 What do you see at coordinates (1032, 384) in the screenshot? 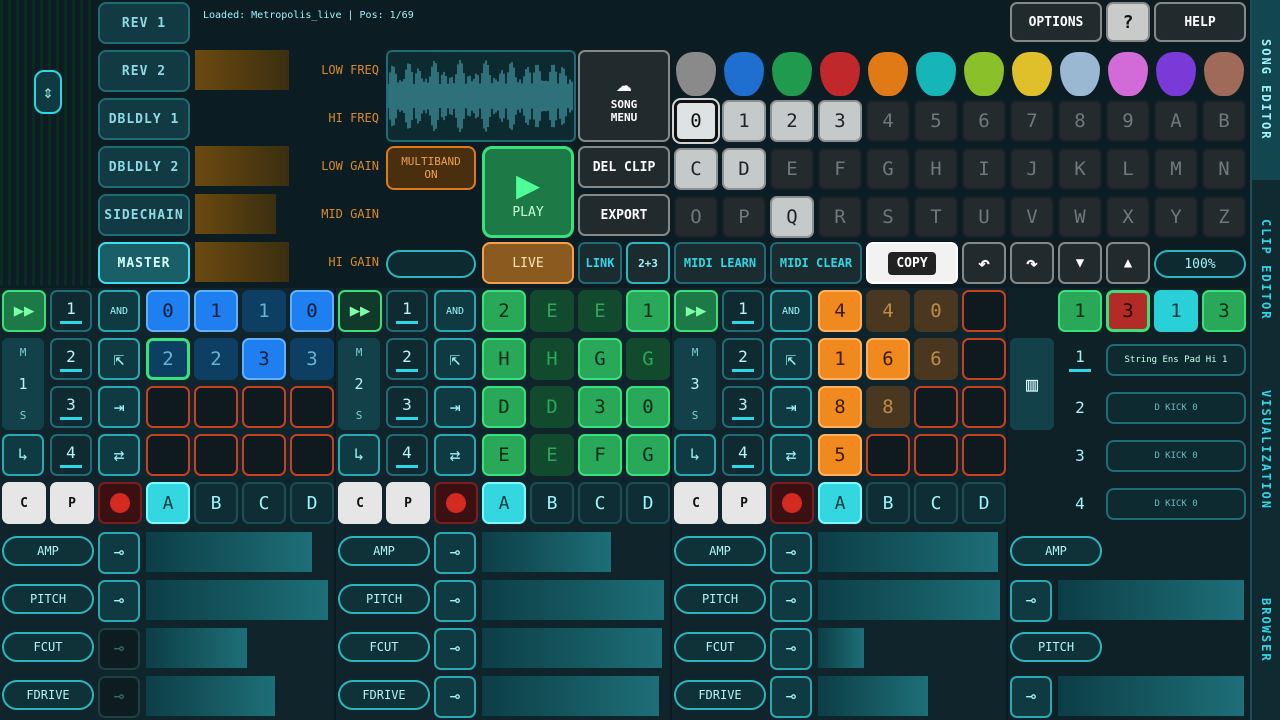
I see `piano-icon: ▥` at bounding box center [1032, 384].